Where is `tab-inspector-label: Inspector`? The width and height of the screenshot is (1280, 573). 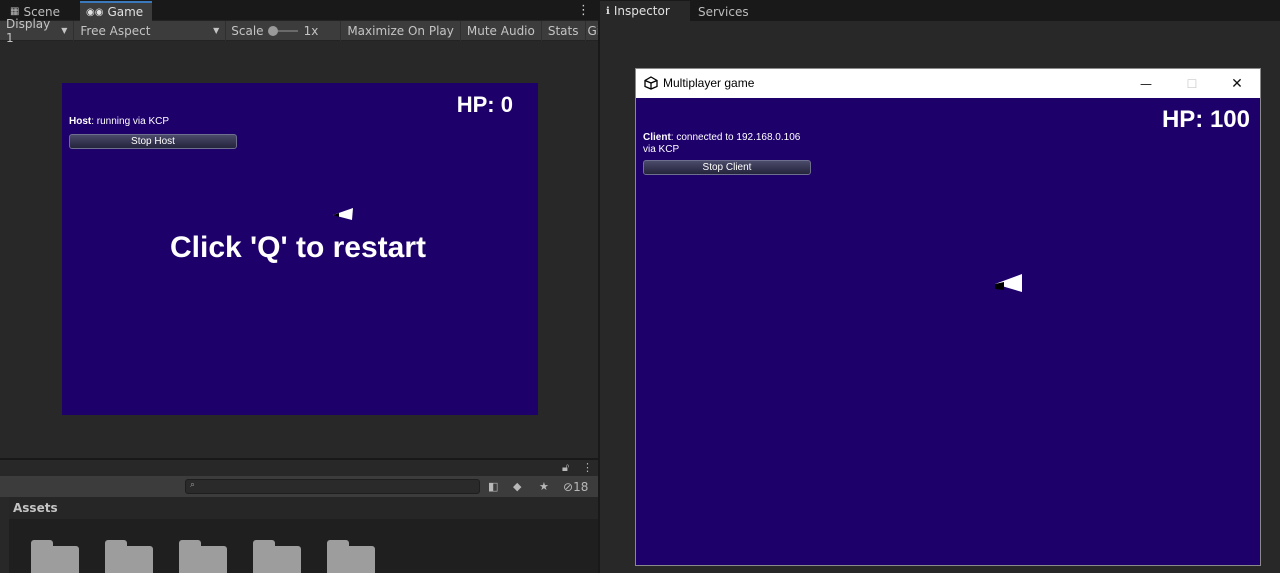 tab-inspector-label: Inspector is located at coordinates (641, 11).